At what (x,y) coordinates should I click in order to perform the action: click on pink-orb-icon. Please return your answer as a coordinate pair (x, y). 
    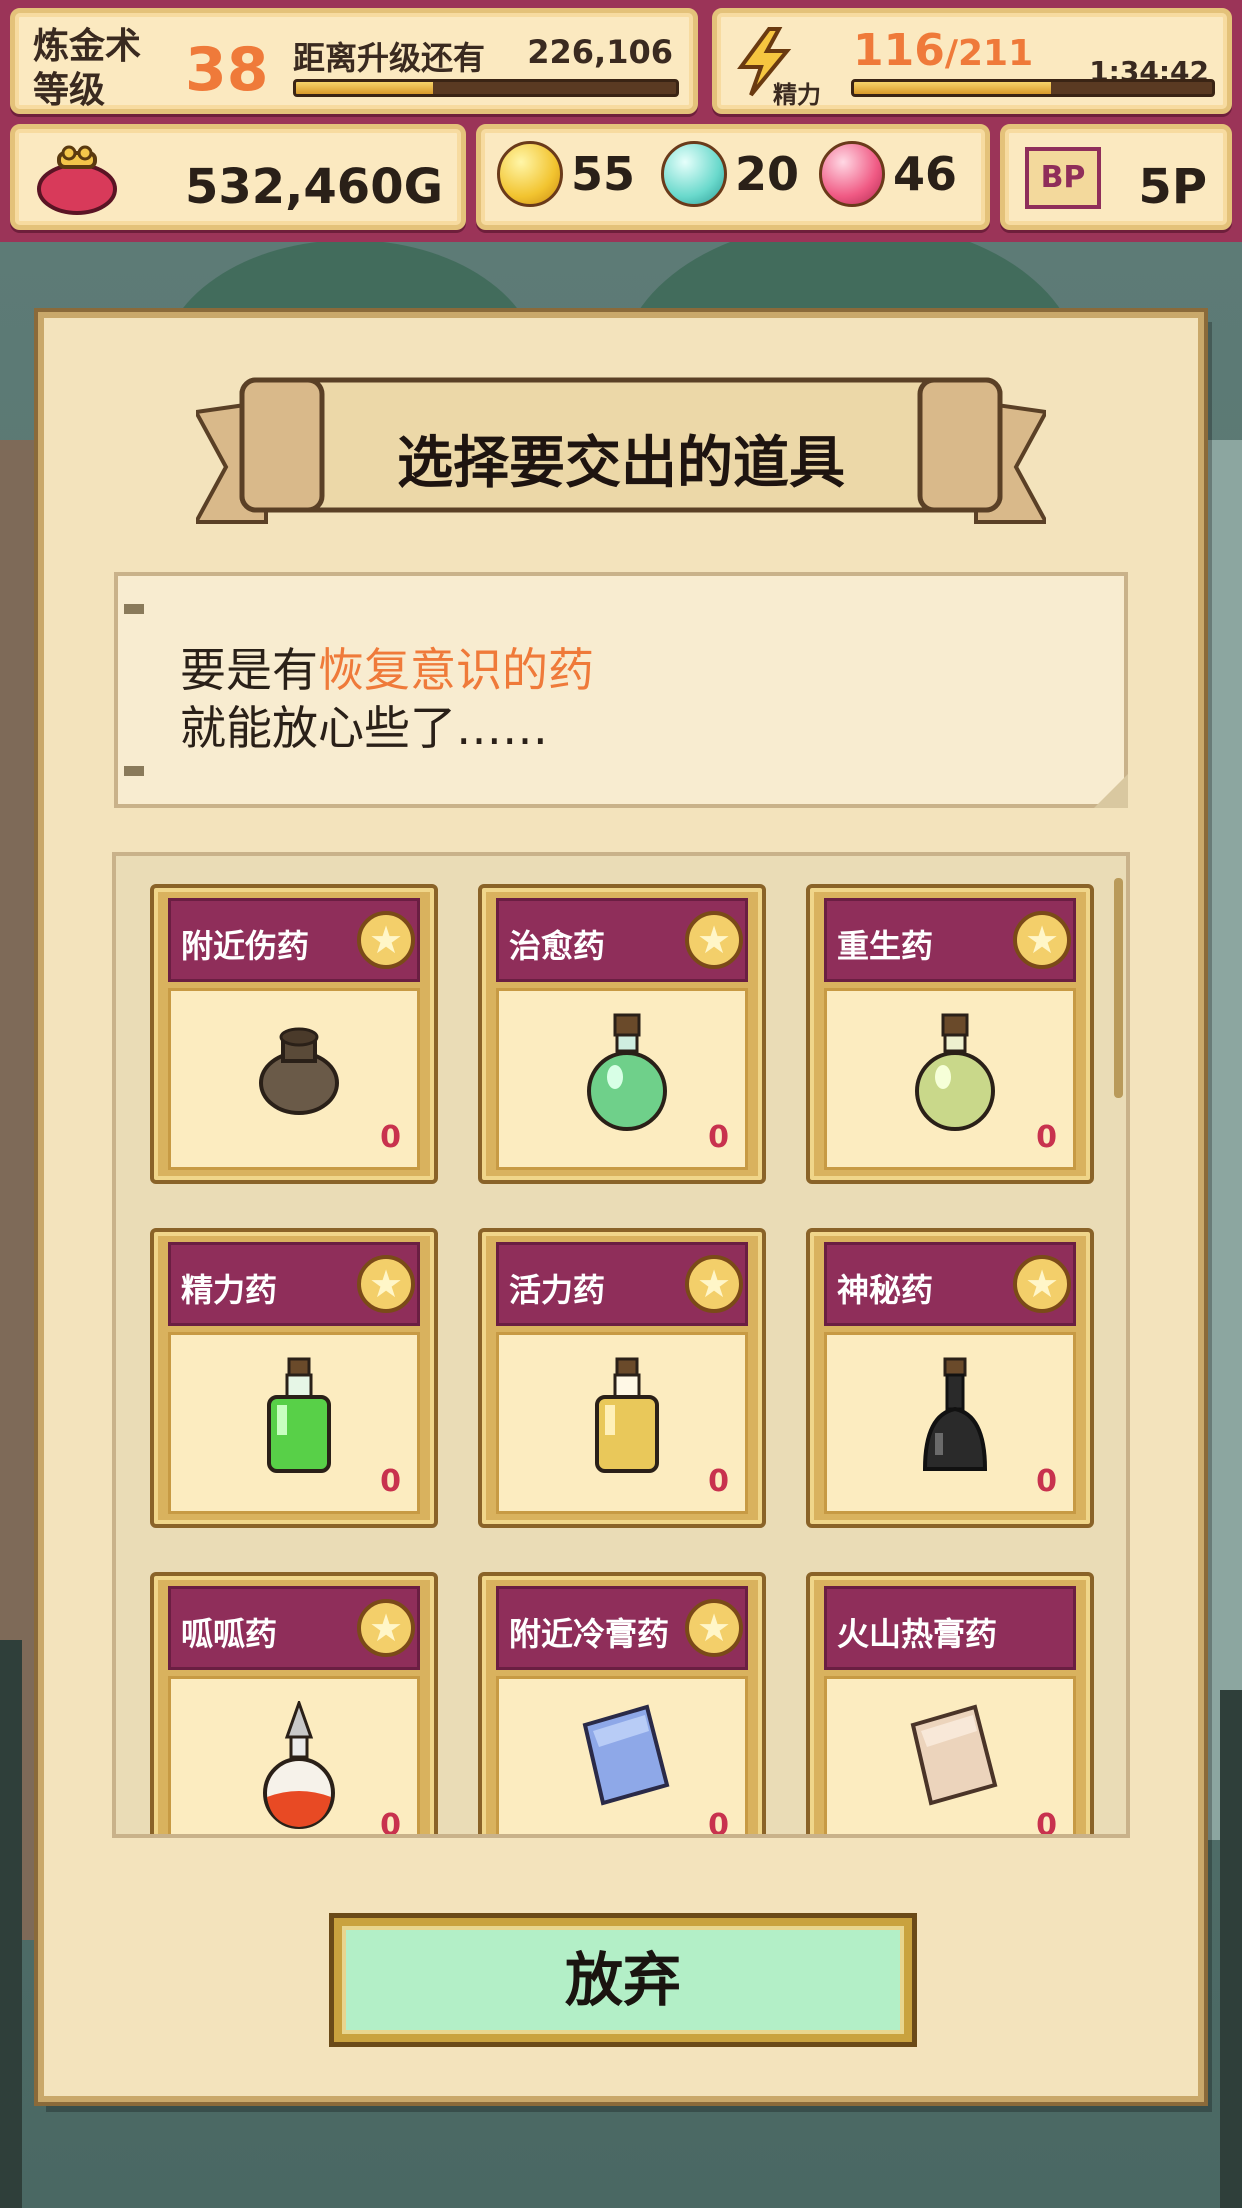
    Looking at the image, I should click on (852, 174).